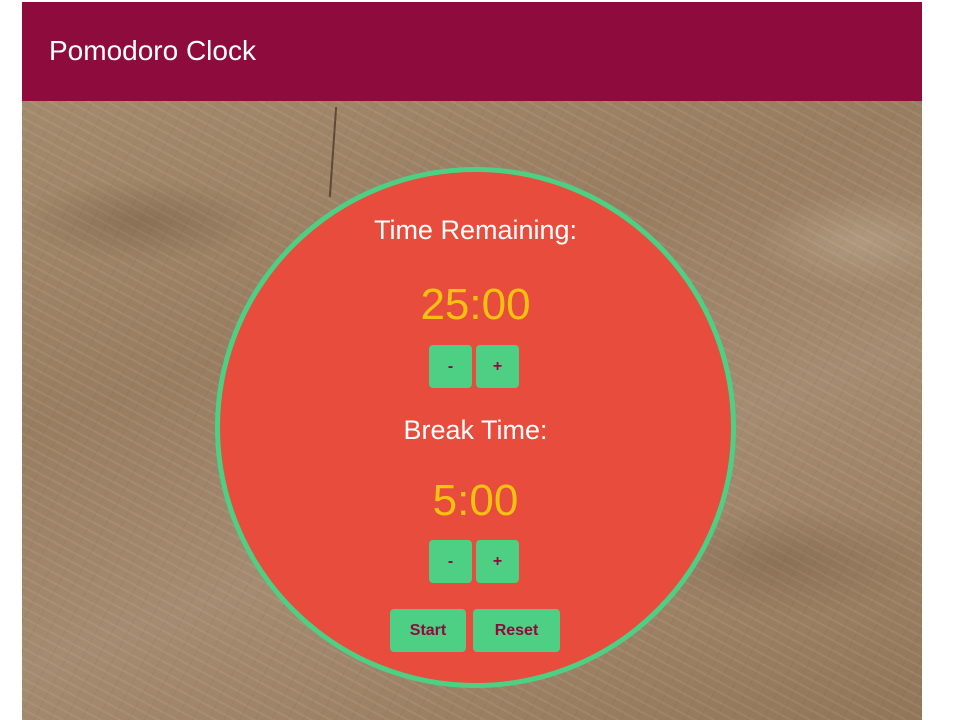 The image size is (960, 720). What do you see at coordinates (497, 366) in the screenshot?
I see `session-increment-button: +` at bounding box center [497, 366].